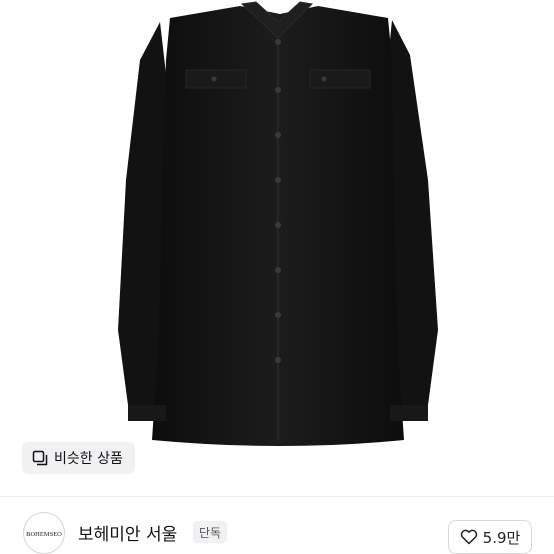 Image resolution: width=554 pixels, height=554 pixels. I want to click on divider, so click(277, 496).